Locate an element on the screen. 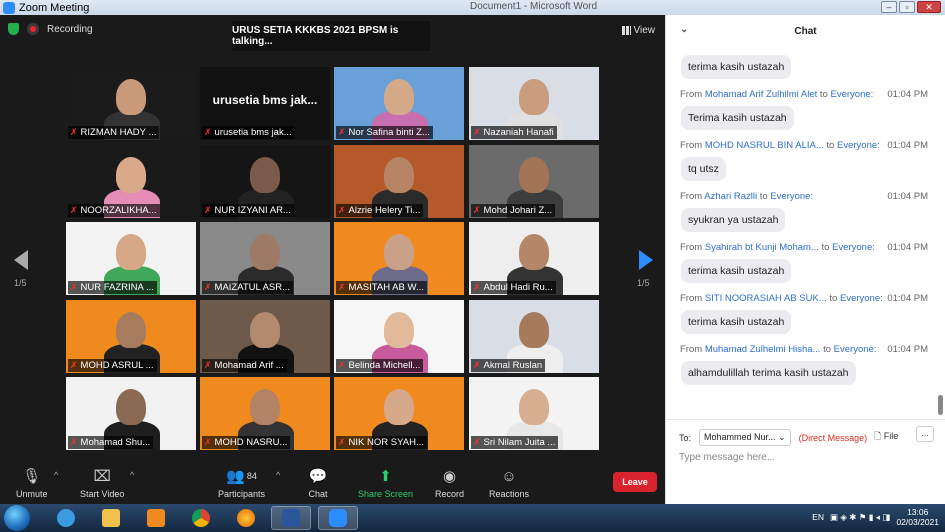 The width and height of the screenshot is (945, 532). leave-button: Leave is located at coordinates (635, 482).